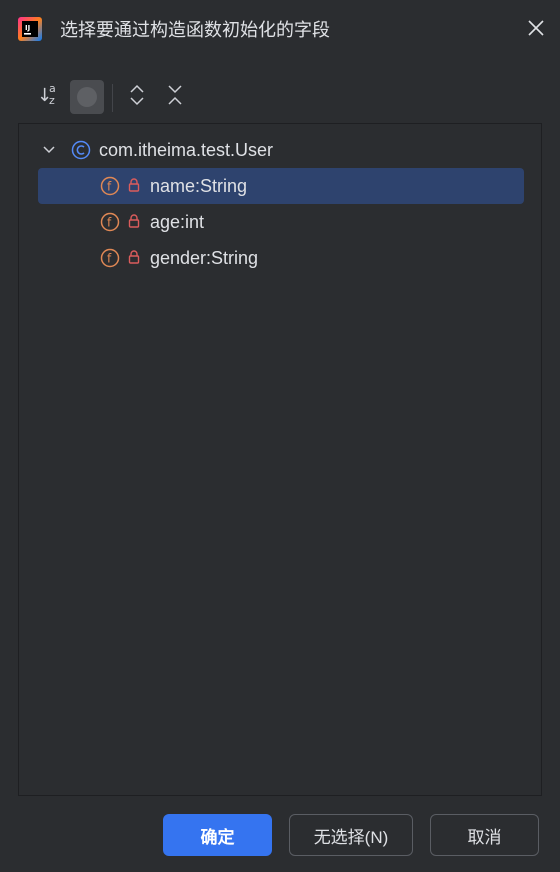 Image resolution: width=560 pixels, height=872 pixels. What do you see at coordinates (484, 835) in the screenshot?
I see `cancel-button: 取消` at bounding box center [484, 835].